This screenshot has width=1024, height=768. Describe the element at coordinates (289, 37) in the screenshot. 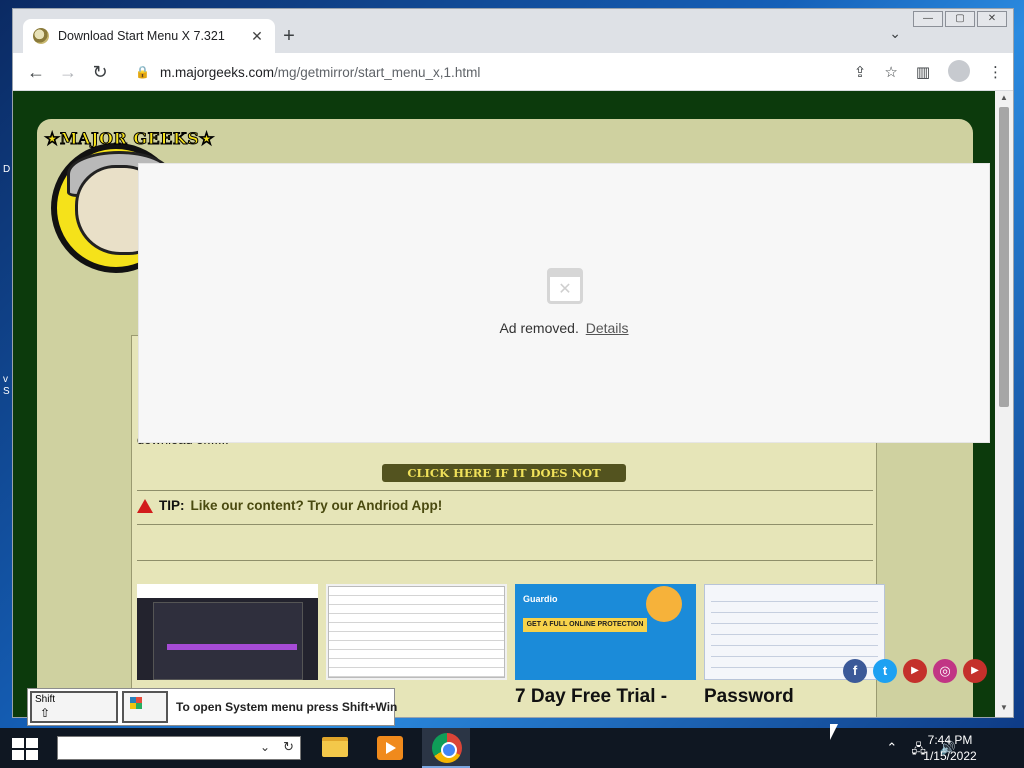

I see `new-tab-button: +` at that location.